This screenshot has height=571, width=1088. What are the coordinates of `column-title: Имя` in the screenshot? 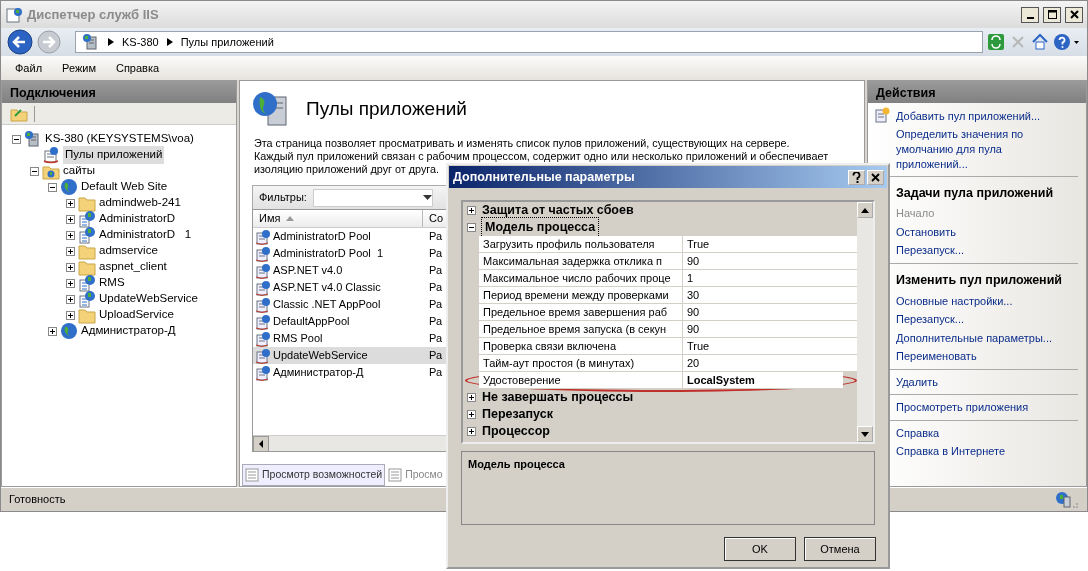 It's located at (270, 219).